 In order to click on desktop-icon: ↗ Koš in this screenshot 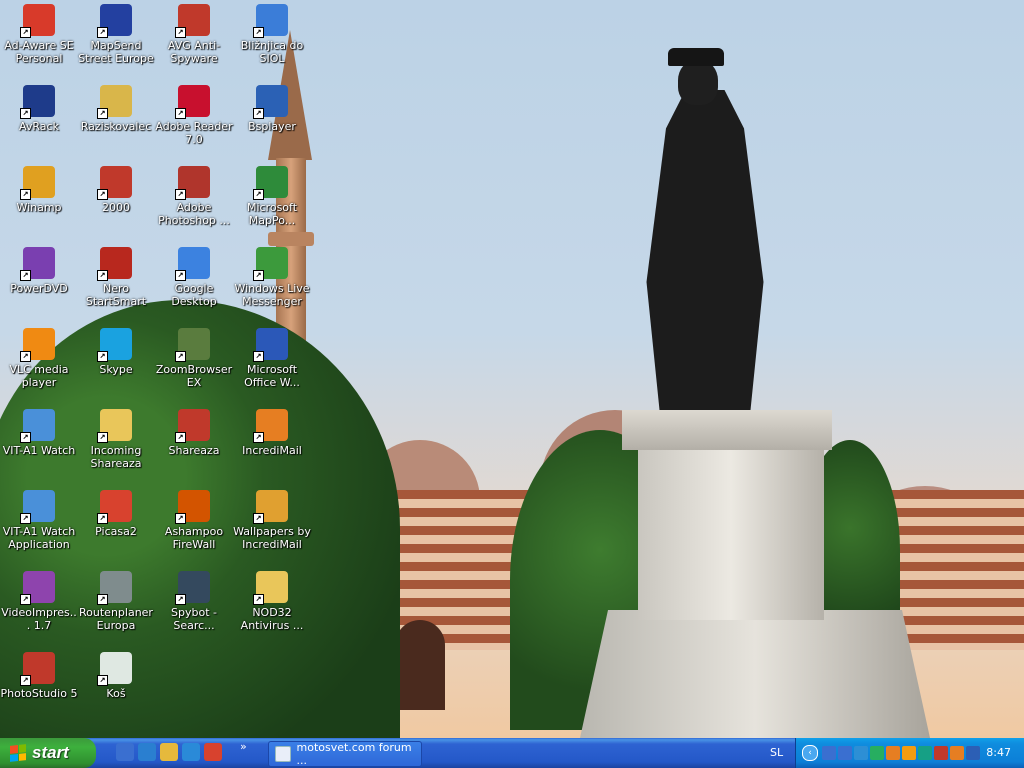, I will do `click(116, 675)`.